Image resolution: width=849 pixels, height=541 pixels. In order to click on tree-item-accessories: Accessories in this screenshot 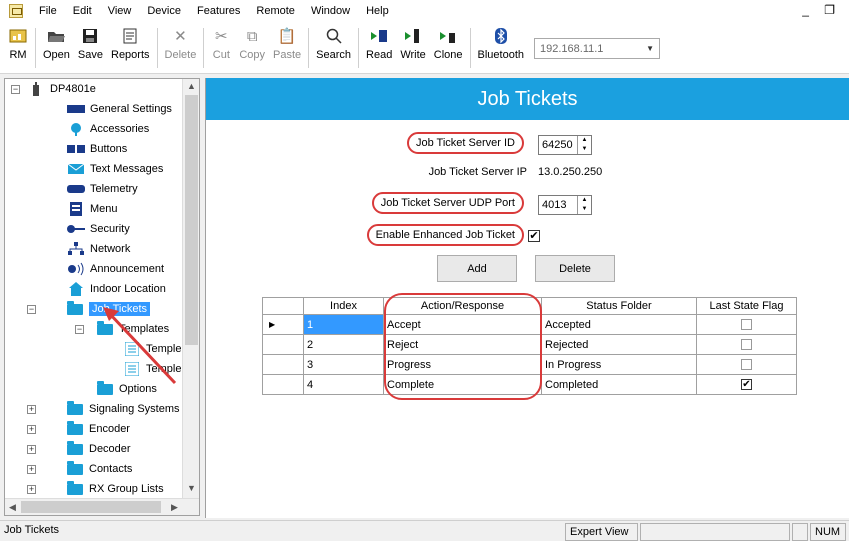, I will do `click(108, 129)`.